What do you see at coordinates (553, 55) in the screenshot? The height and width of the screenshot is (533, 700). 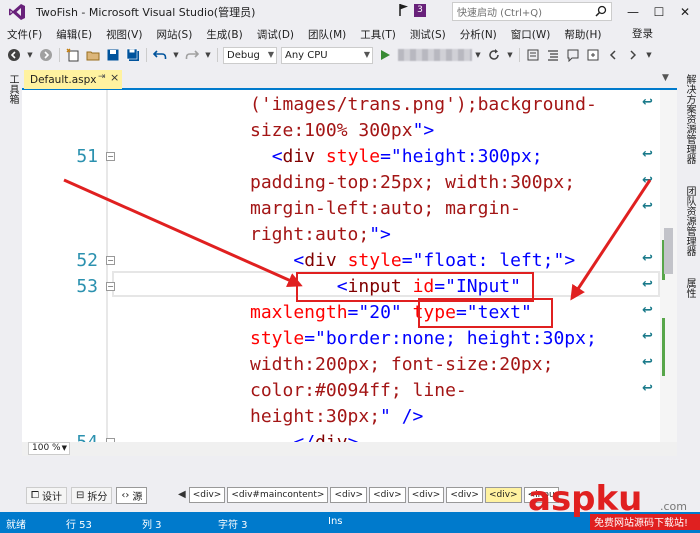 I see `format-icon` at bounding box center [553, 55].